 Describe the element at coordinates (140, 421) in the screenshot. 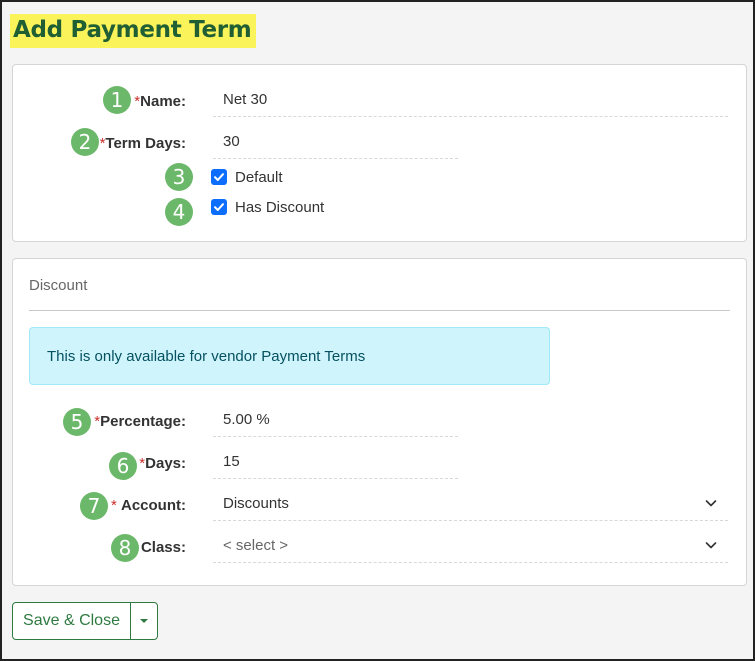

I see `percentage-label: *Percentage:` at that location.